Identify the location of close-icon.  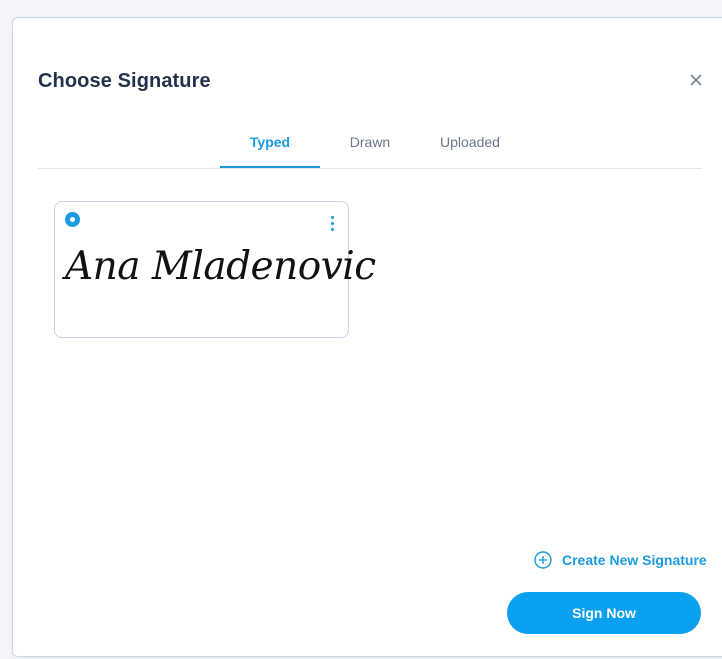
(696, 80).